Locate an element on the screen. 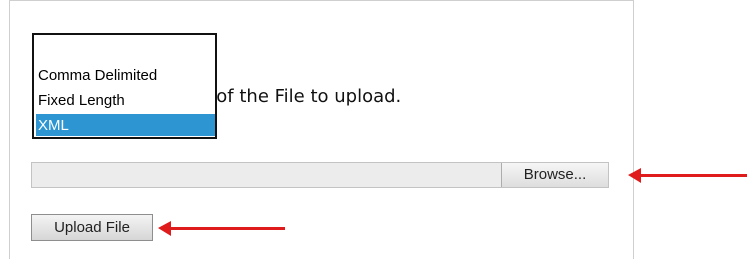 This screenshot has width=747, height=259. upload-file-button: Upload File is located at coordinates (92, 227).